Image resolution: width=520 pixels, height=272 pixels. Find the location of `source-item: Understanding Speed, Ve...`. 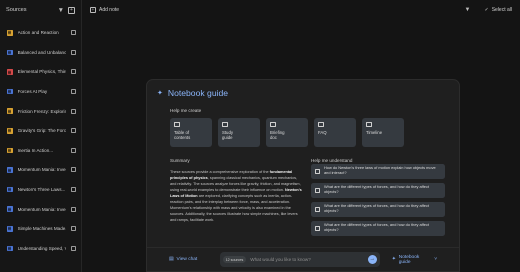

source-item: Understanding Speed, Ve... is located at coordinates (40, 249).